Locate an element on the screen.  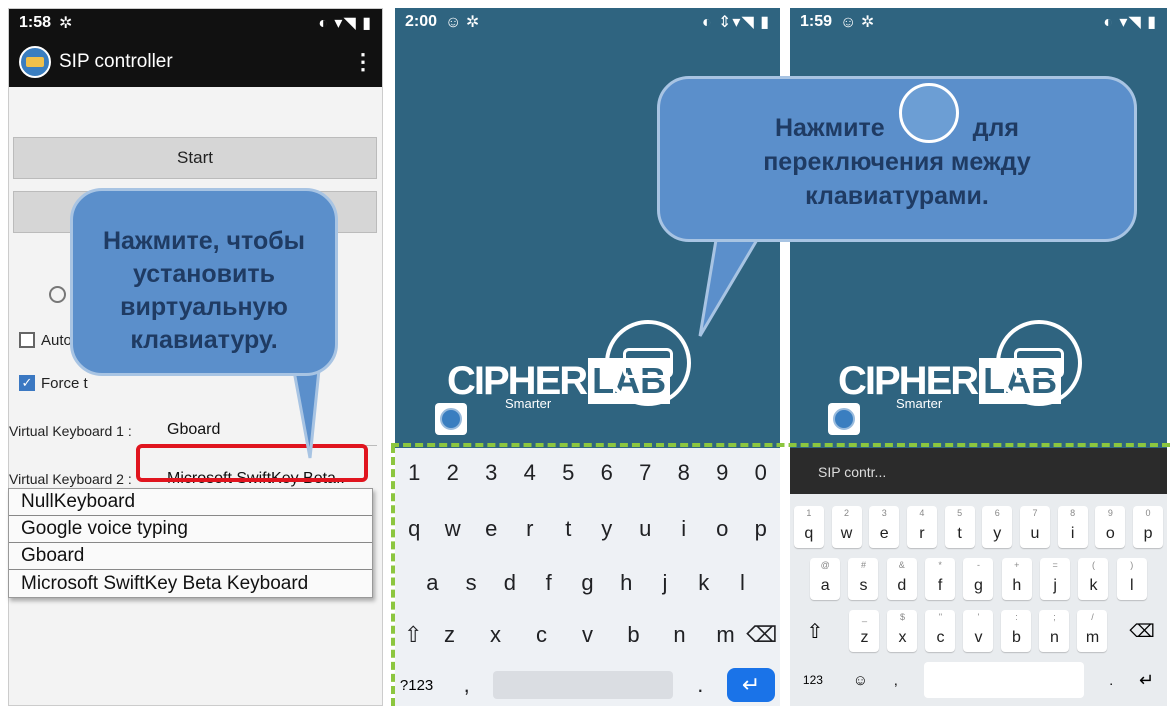
dropdown-option: Microsoft SwiftKey Beta Keyboard is located at coordinates (190, 583).